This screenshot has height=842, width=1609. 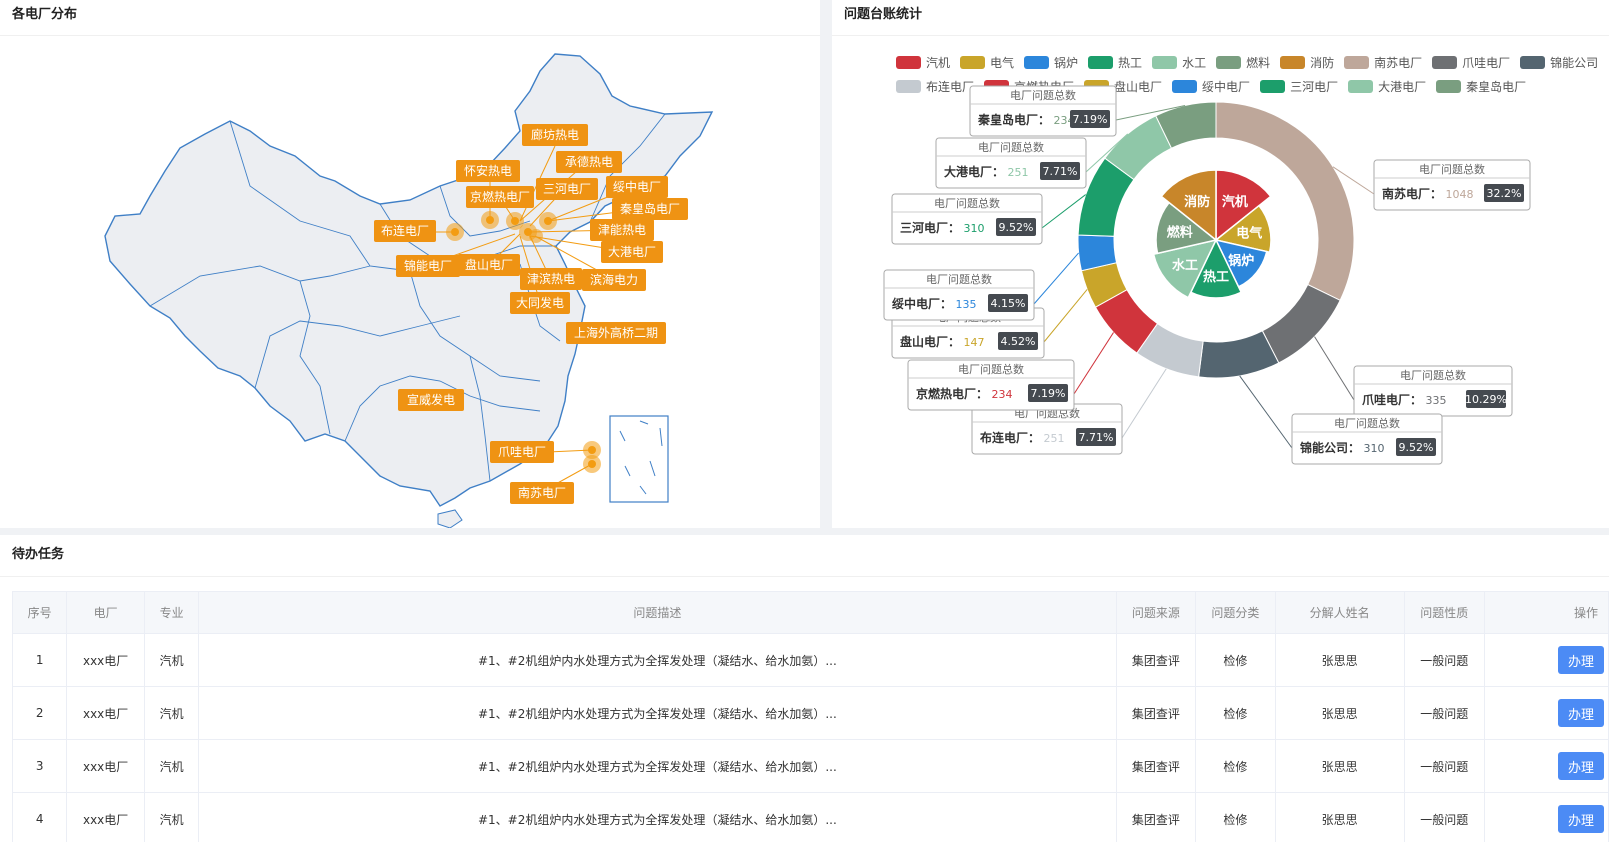 What do you see at coordinates (410, 18) in the screenshot?
I see `map-panel-title: 各电厂分布` at bounding box center [410, 18].